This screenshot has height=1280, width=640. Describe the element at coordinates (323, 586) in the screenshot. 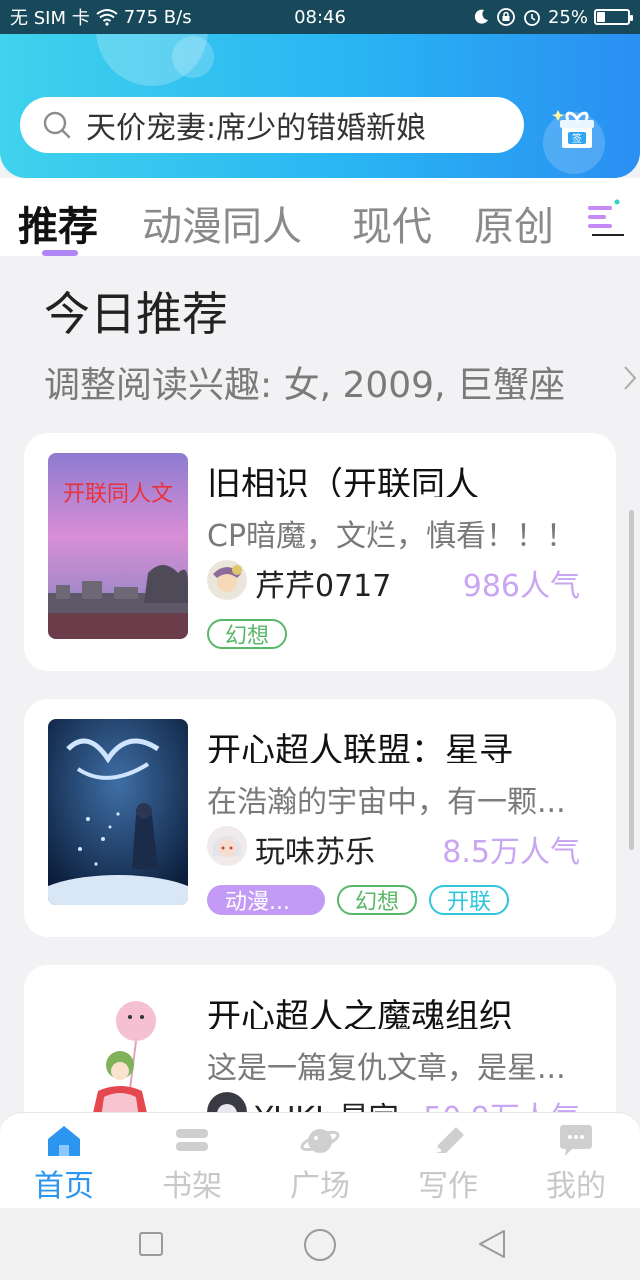

I see `author-name: 芹芹0717` at that location.